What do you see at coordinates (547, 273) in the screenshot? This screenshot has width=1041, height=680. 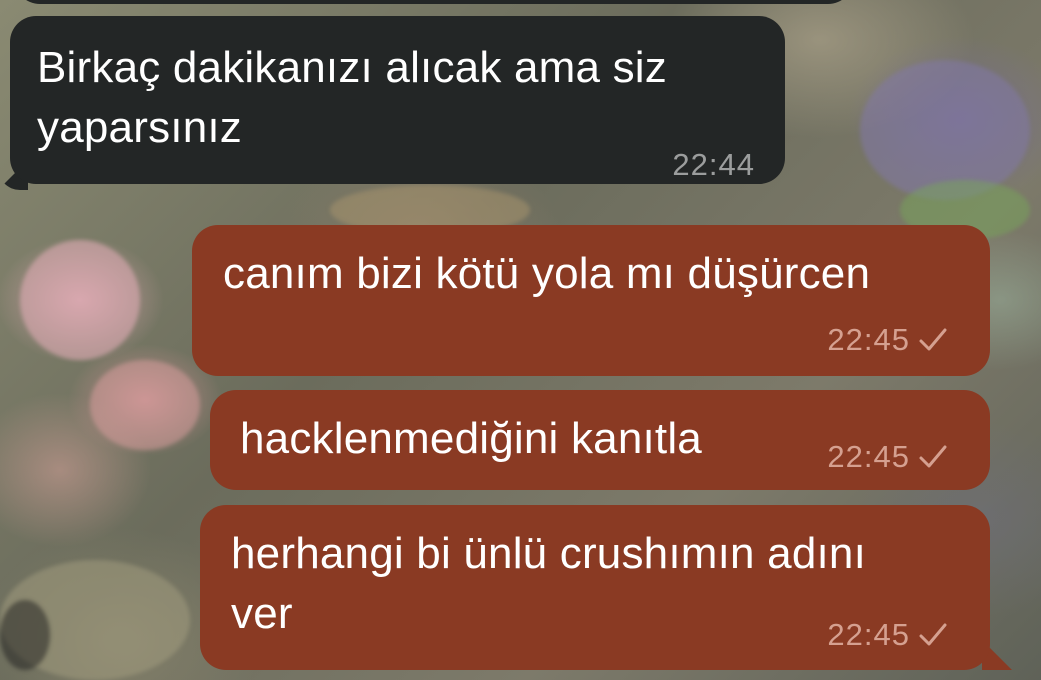 I see `message-text: canım bizi kötü yola mı düşürcen` at bounding box center [547, 273].